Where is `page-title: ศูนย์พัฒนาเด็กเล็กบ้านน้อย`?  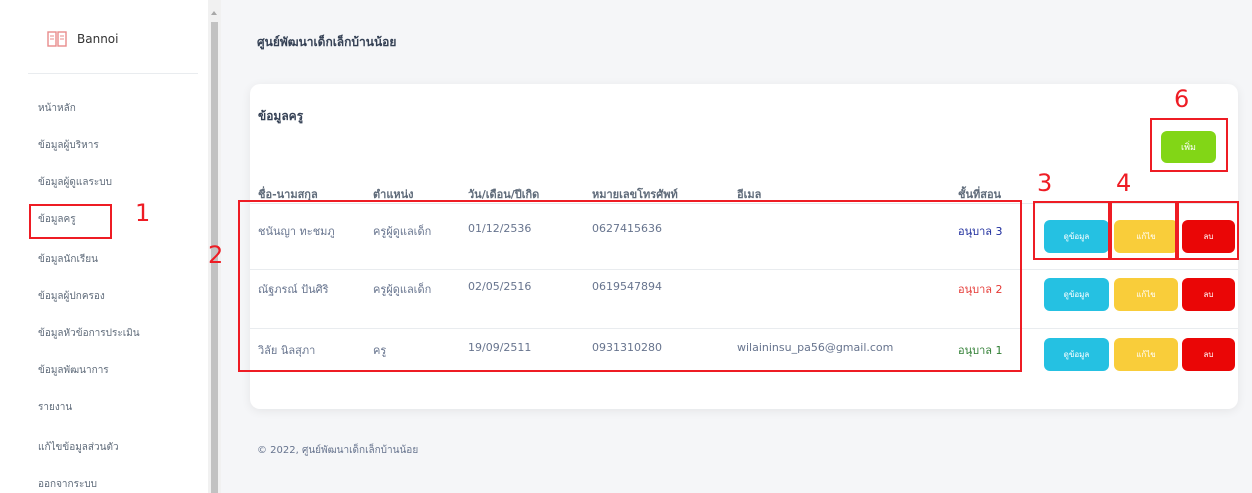 page-title: ศูนย์พัฒนาเด็กเล็กบ้านน้อย is located at coordinates (327, 42).